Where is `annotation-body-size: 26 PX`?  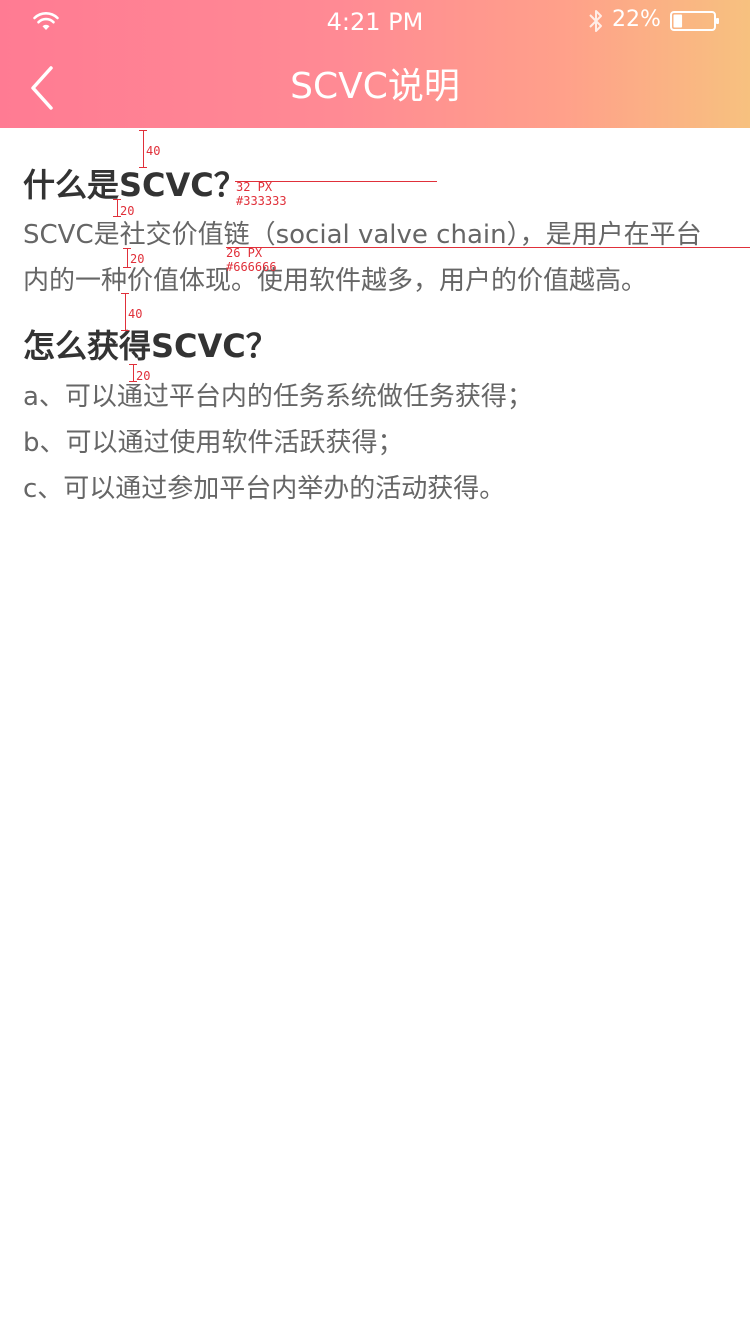
annotation-body-size: 26 PX is located at coordinates (244, 253).